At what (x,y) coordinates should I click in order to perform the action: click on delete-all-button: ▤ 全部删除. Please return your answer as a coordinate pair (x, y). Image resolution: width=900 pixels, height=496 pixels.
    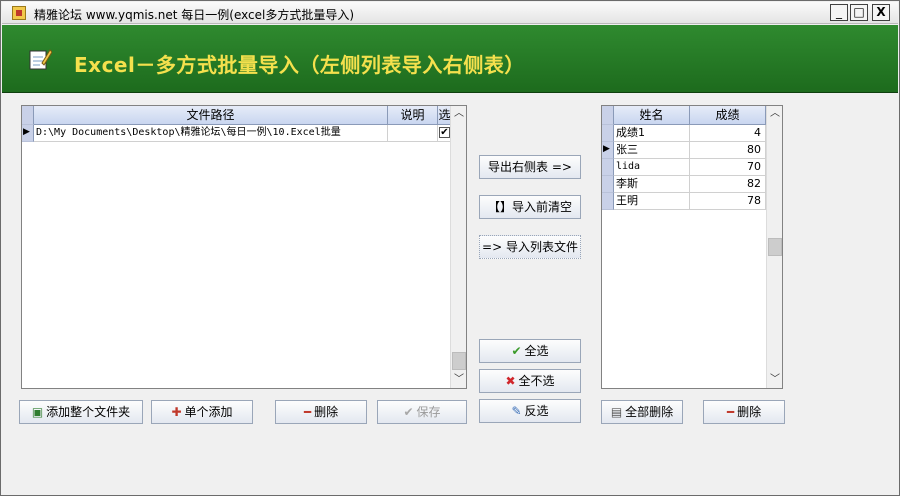
    Looking at the image, I should click on (642, 412).